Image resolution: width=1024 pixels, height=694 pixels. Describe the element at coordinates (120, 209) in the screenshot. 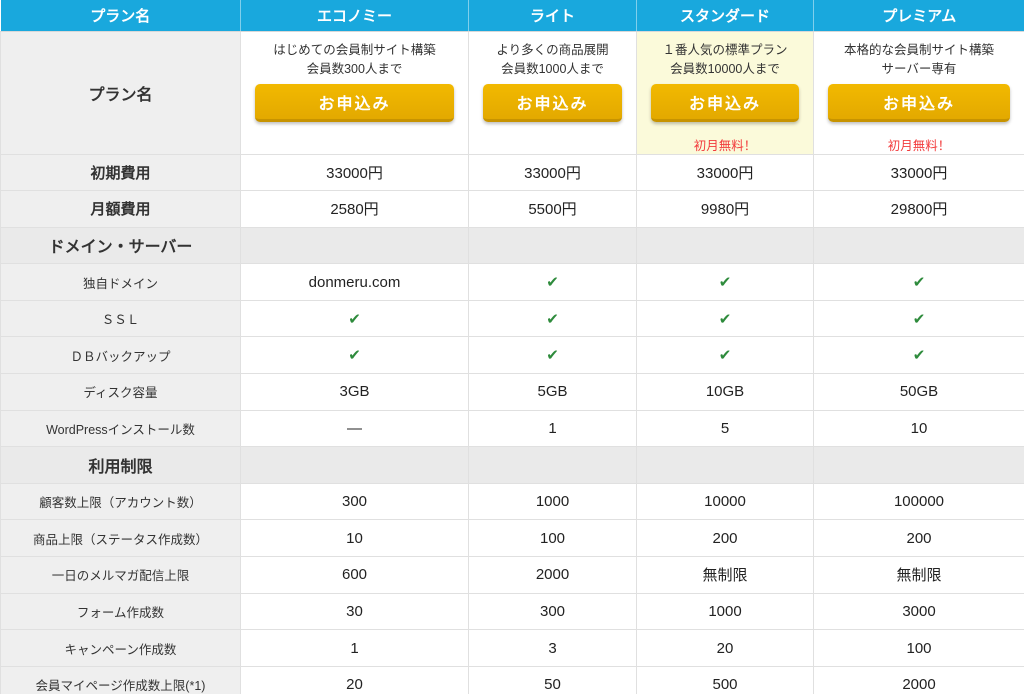

I see `row-label: 月額費用` at that location.